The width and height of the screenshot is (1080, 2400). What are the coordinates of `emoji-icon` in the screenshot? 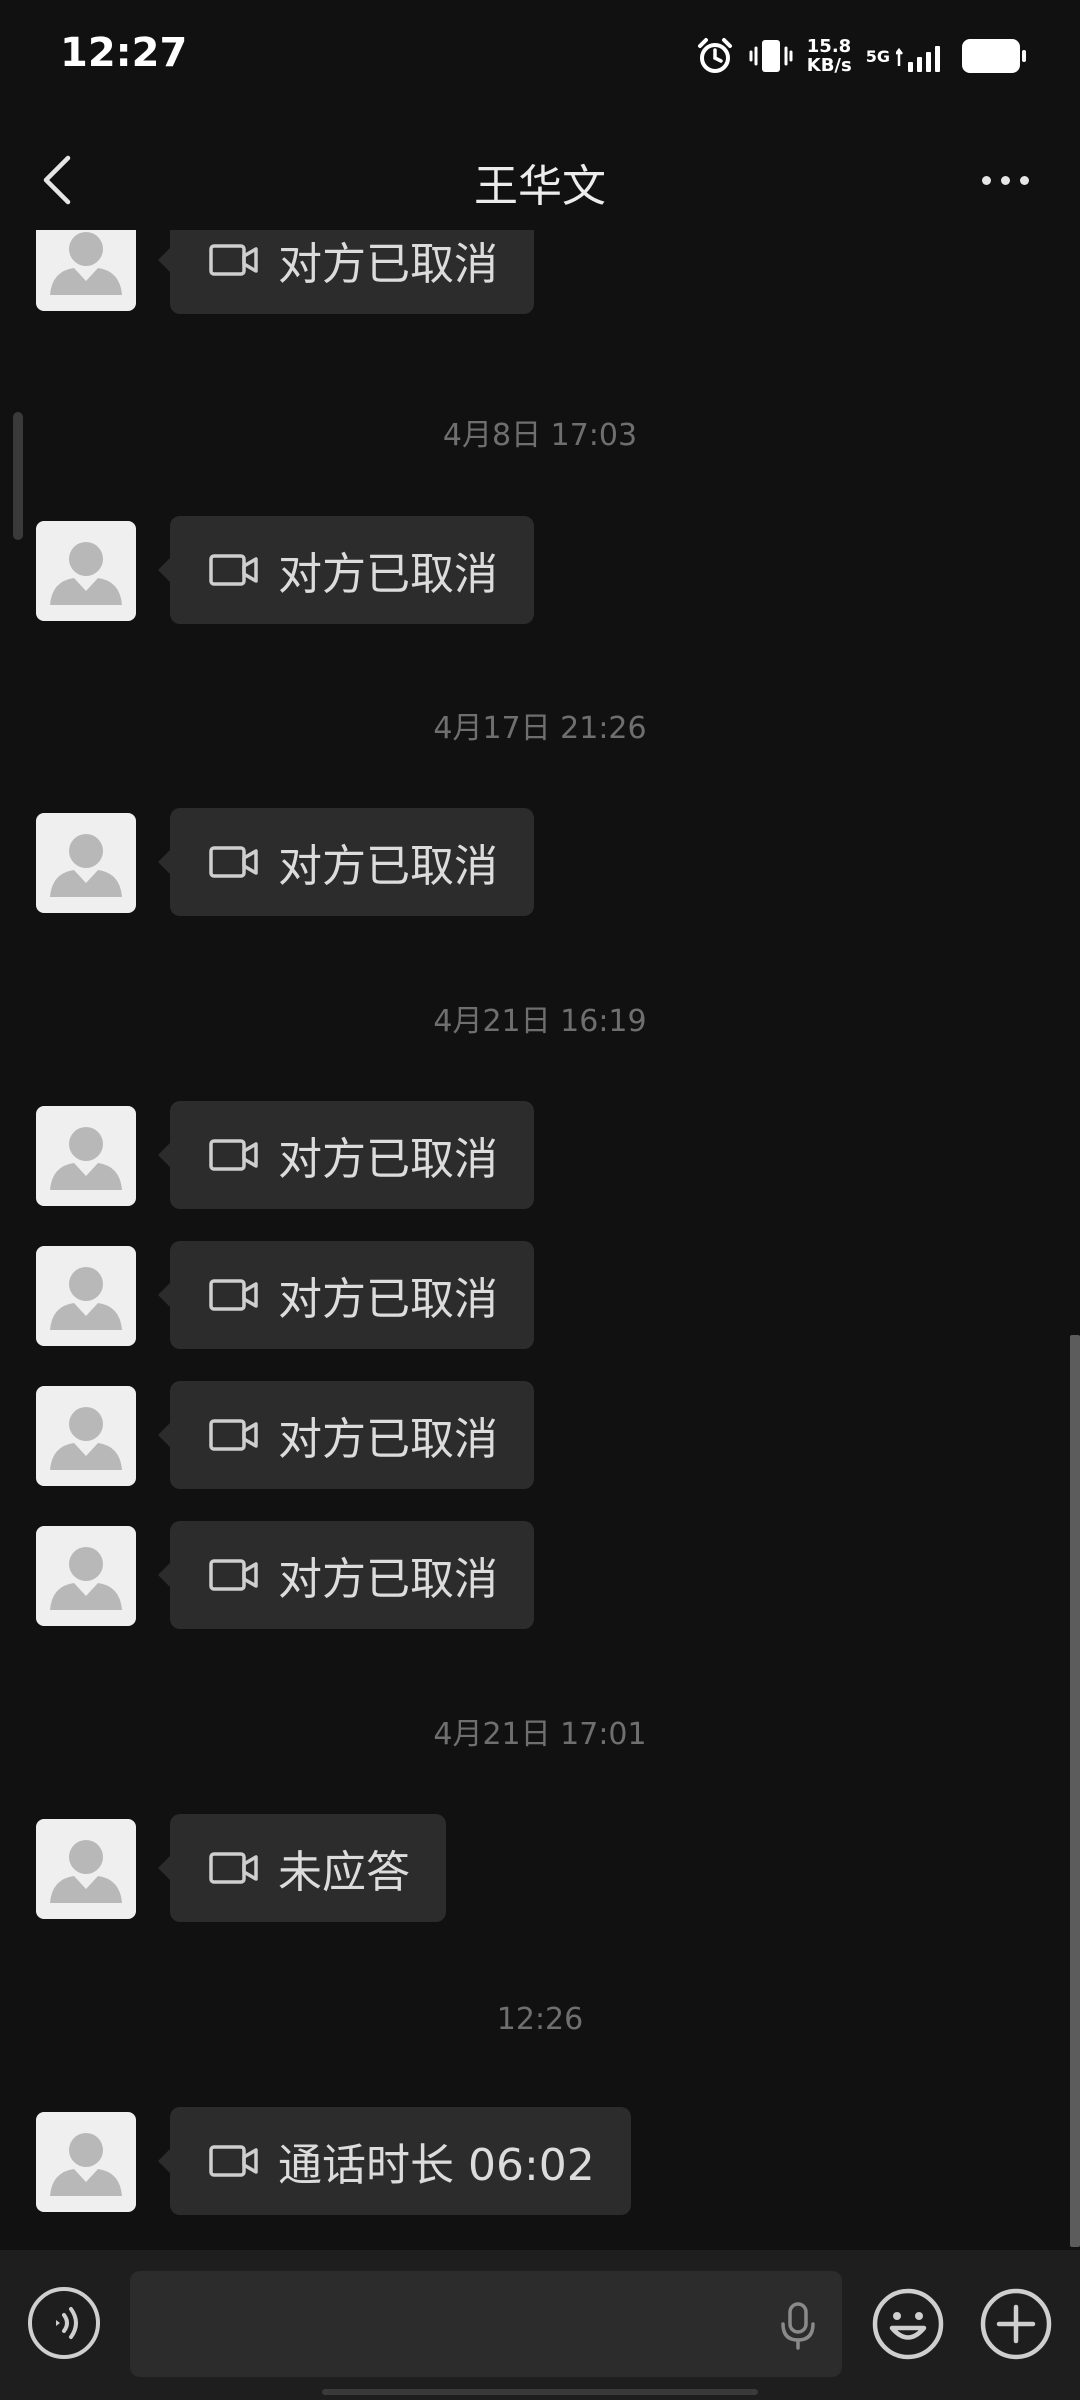 It's located at (908, 2324).